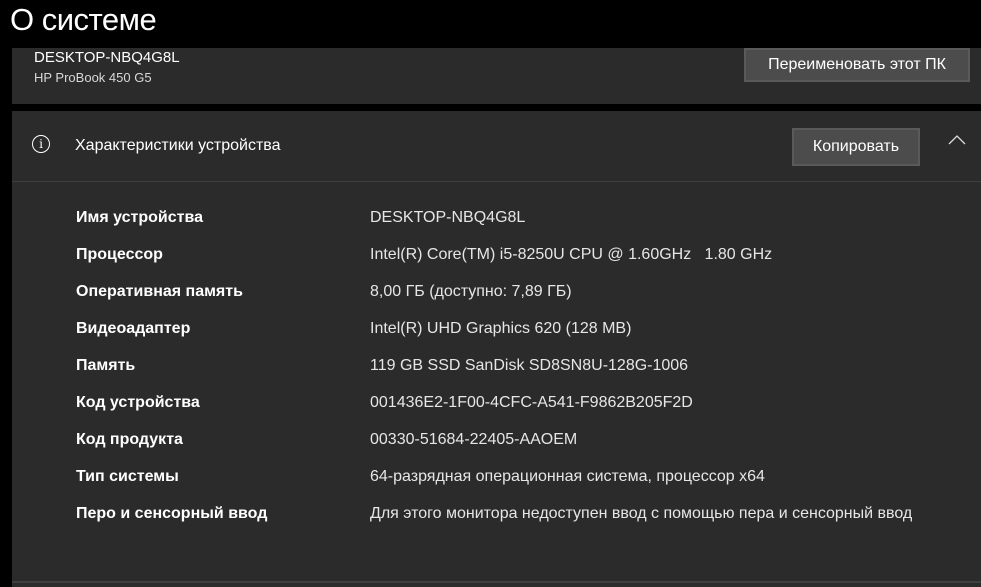  I want to click on spec-label: Перо и сенсорный ввод, so click(172, 513).